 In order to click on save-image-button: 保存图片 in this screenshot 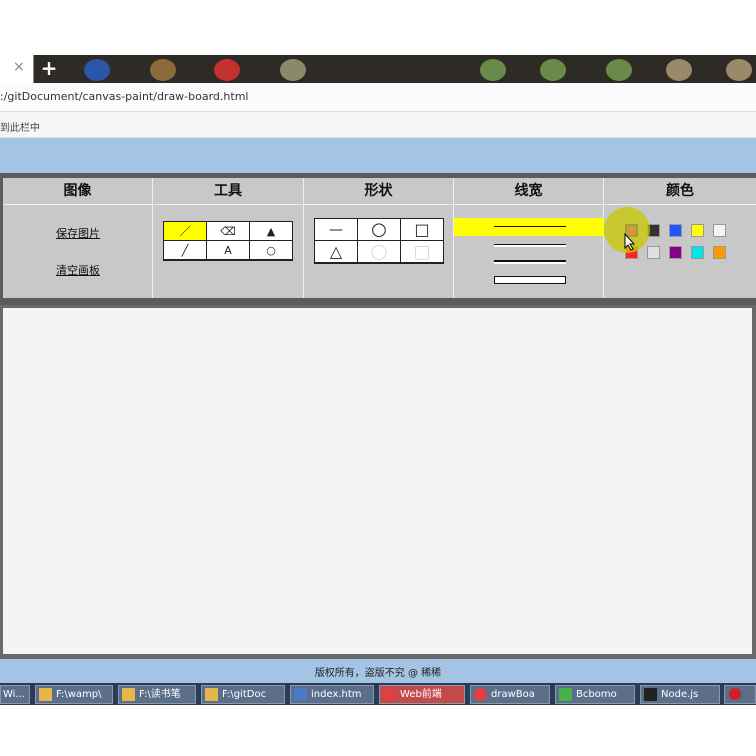, I will do `click(78, 233)`.